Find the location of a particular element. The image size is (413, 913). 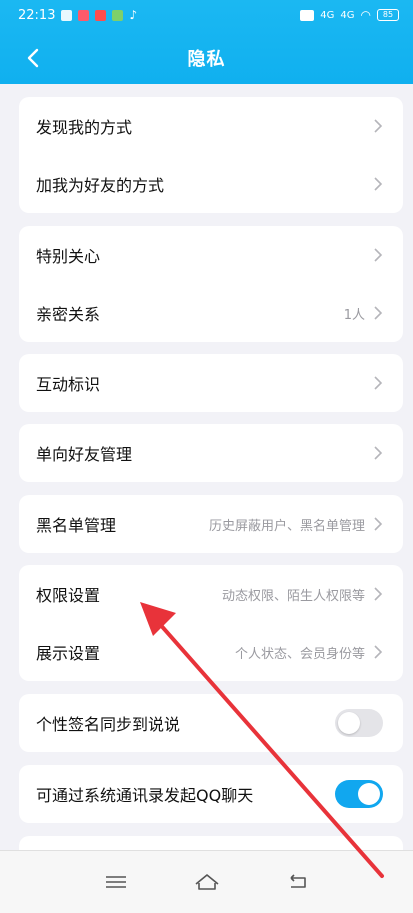

card-relations: 特别关心 亲密关系 1人 is located at coordinates (211, 284).